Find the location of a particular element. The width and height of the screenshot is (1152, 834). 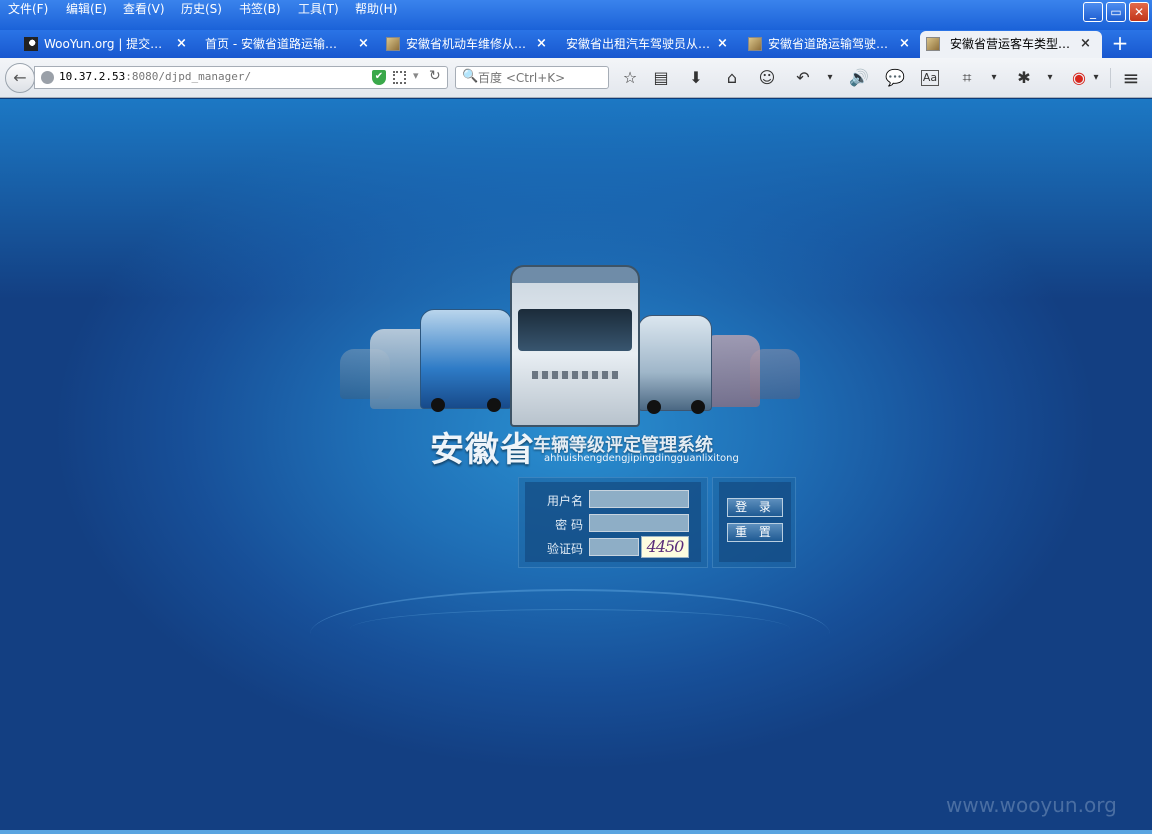

wooyun-favicon-icon is located at coordinates (31, 44).